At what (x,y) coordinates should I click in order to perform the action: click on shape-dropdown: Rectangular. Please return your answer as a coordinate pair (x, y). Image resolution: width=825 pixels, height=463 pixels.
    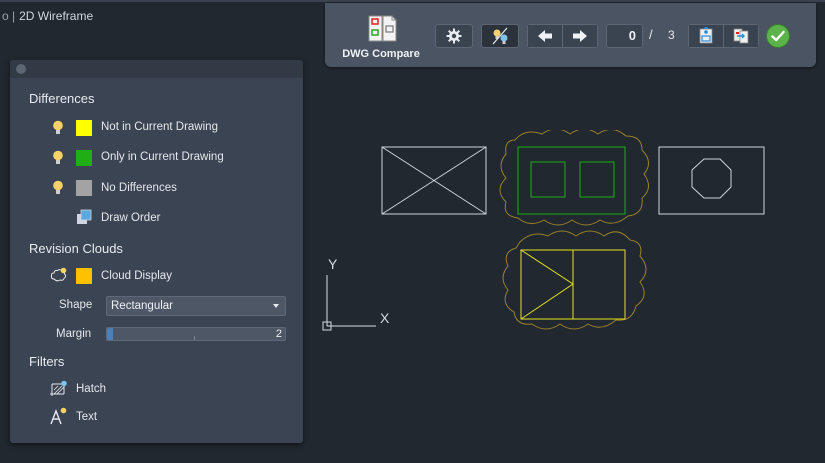
    Looking at the image, I should click on (196, 306).